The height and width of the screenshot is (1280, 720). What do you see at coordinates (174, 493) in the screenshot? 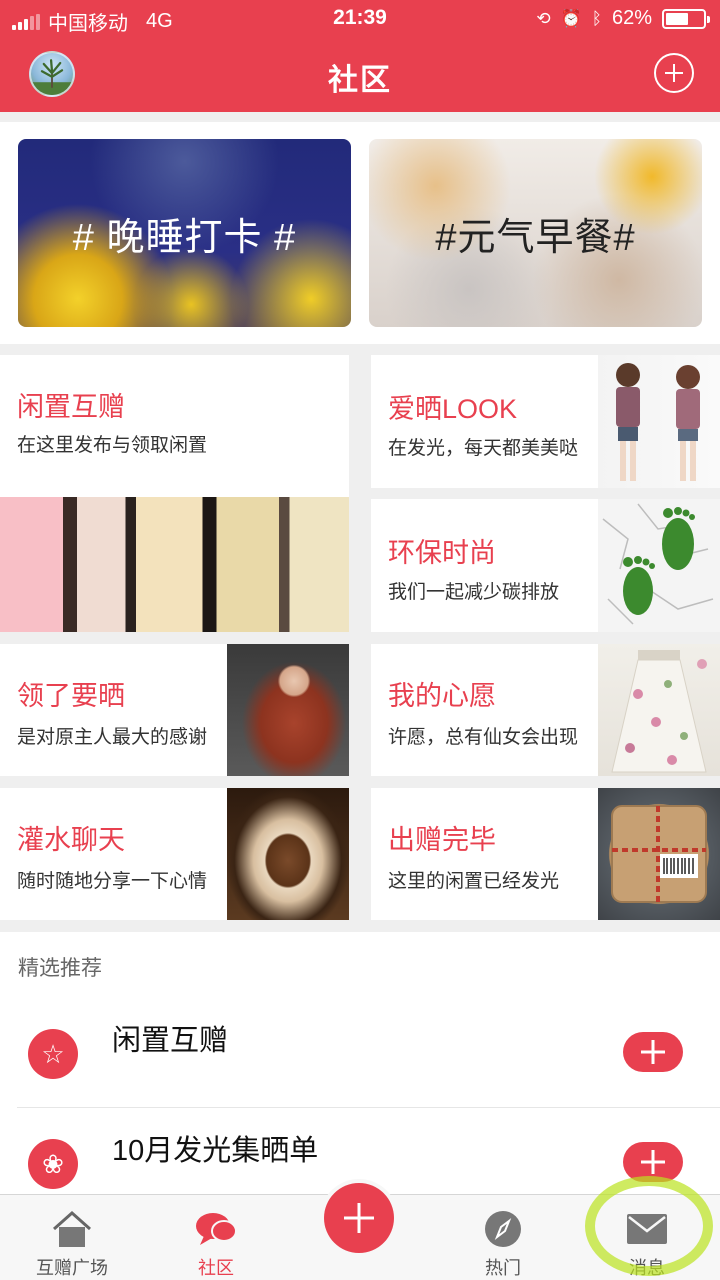
I see `card-idle-gift: 闲置互赠 在这里发布与领取闲置` at bounding box center [174, 493].